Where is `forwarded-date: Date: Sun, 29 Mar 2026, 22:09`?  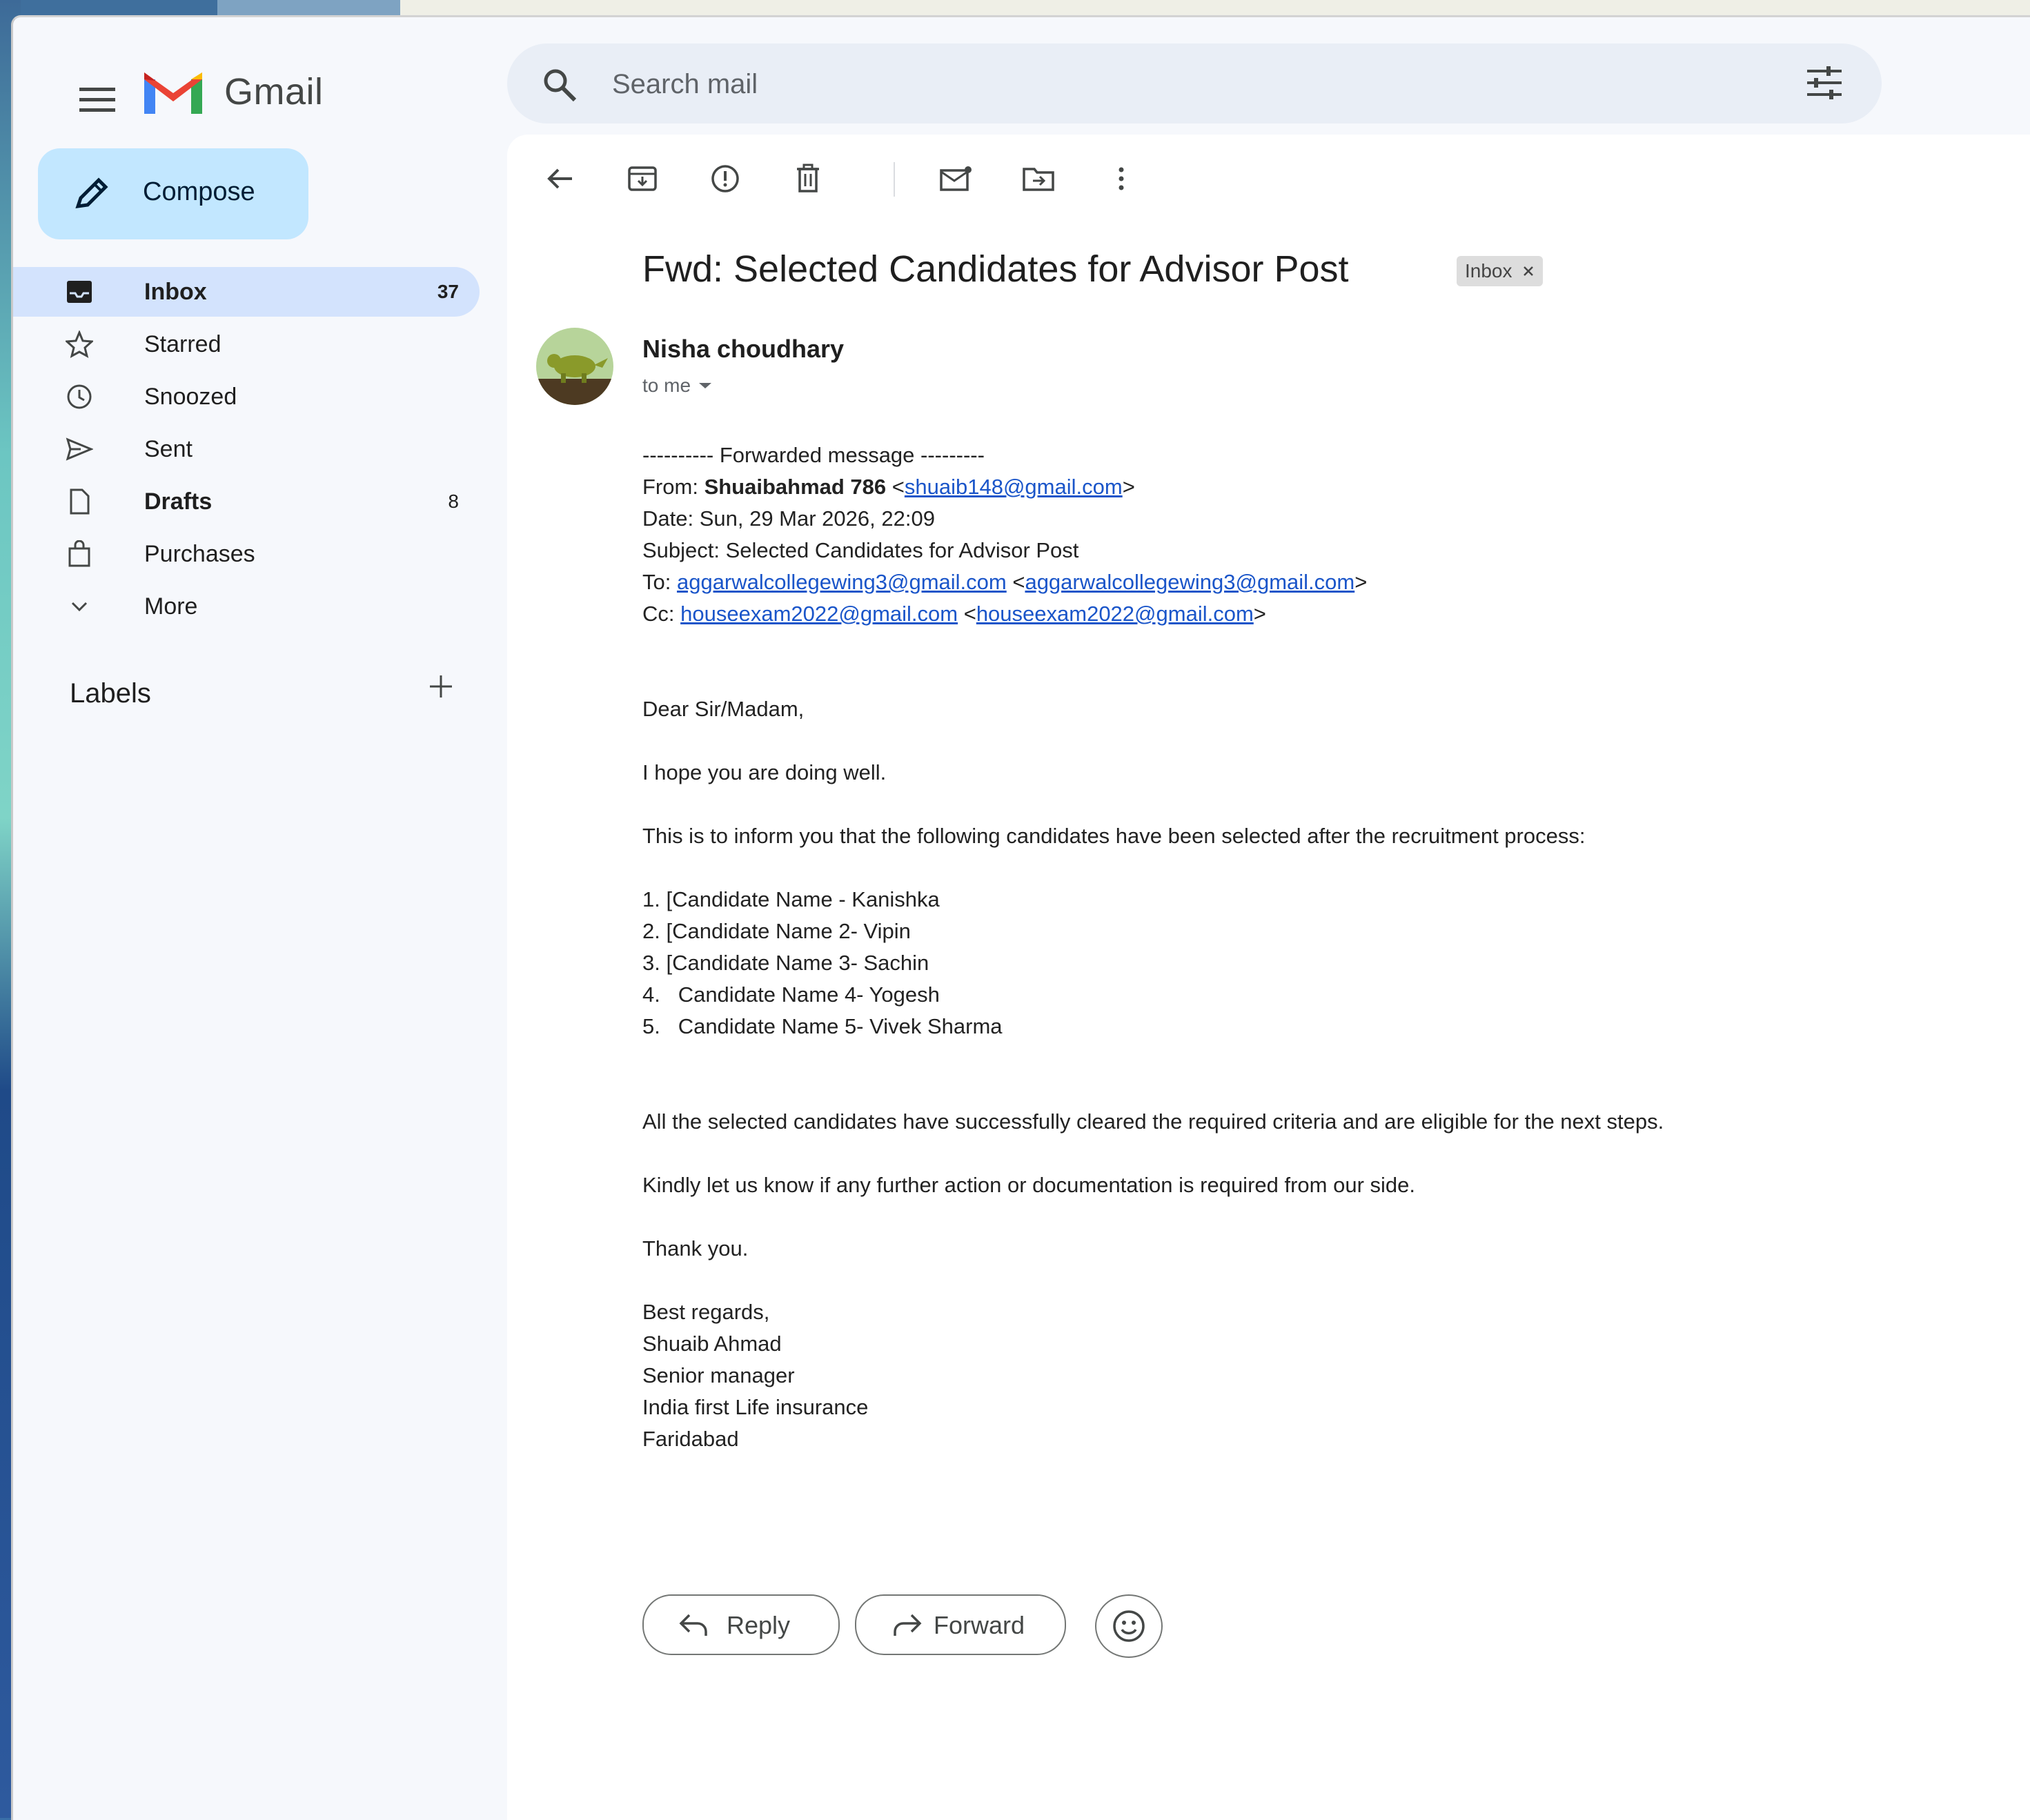
forwarded-date: Date: Sun, 29 Mar 2026, 22:09 is located at coordinates (789, 518).